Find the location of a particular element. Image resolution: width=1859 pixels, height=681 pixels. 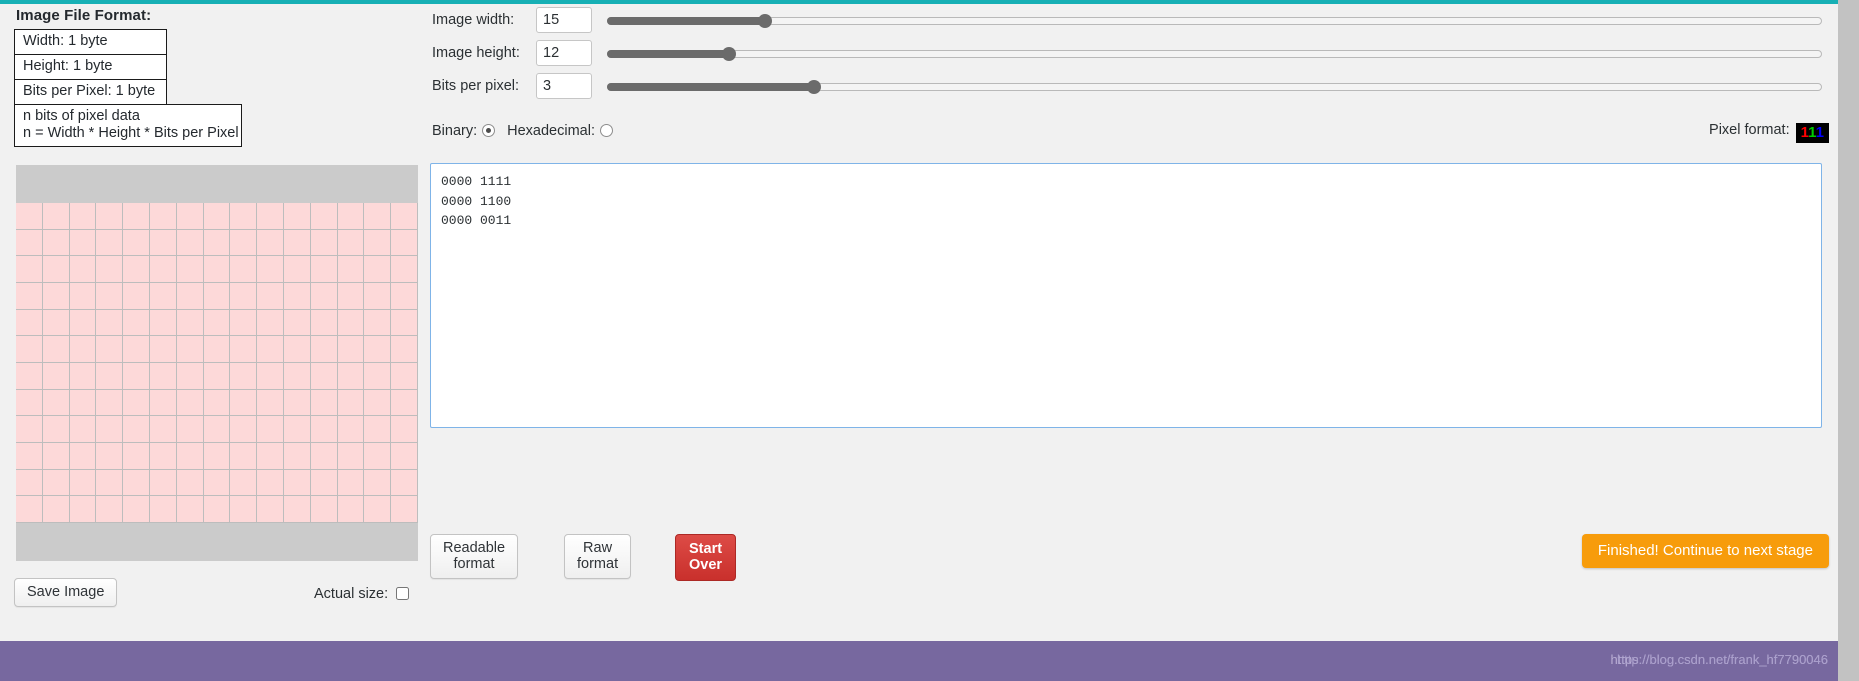

image-height-slider-thumb is located at coordinates (728, 54).